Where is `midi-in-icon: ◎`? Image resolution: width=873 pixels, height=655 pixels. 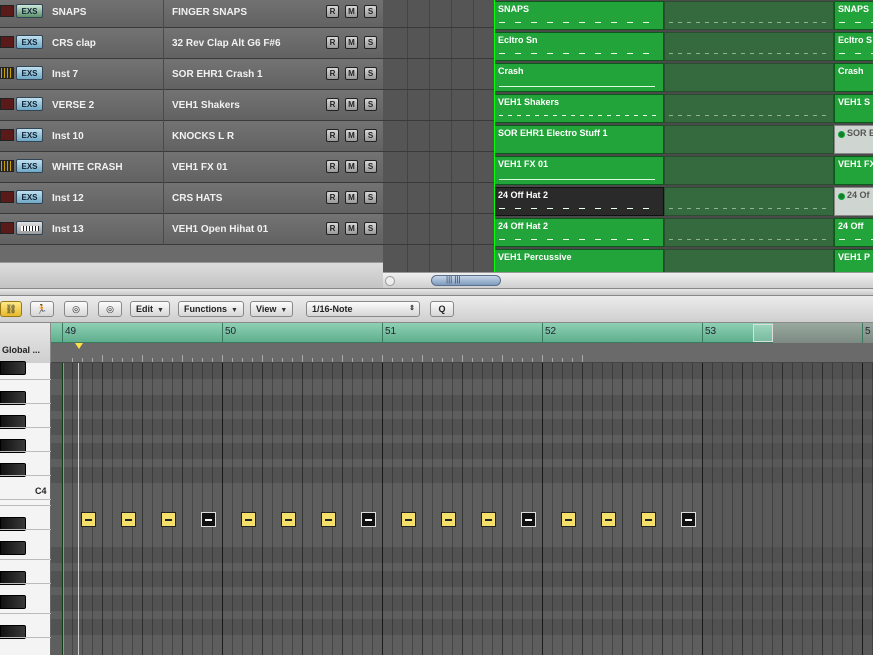 midi-in-icon: ◎ is located at coordinates (76, 309).